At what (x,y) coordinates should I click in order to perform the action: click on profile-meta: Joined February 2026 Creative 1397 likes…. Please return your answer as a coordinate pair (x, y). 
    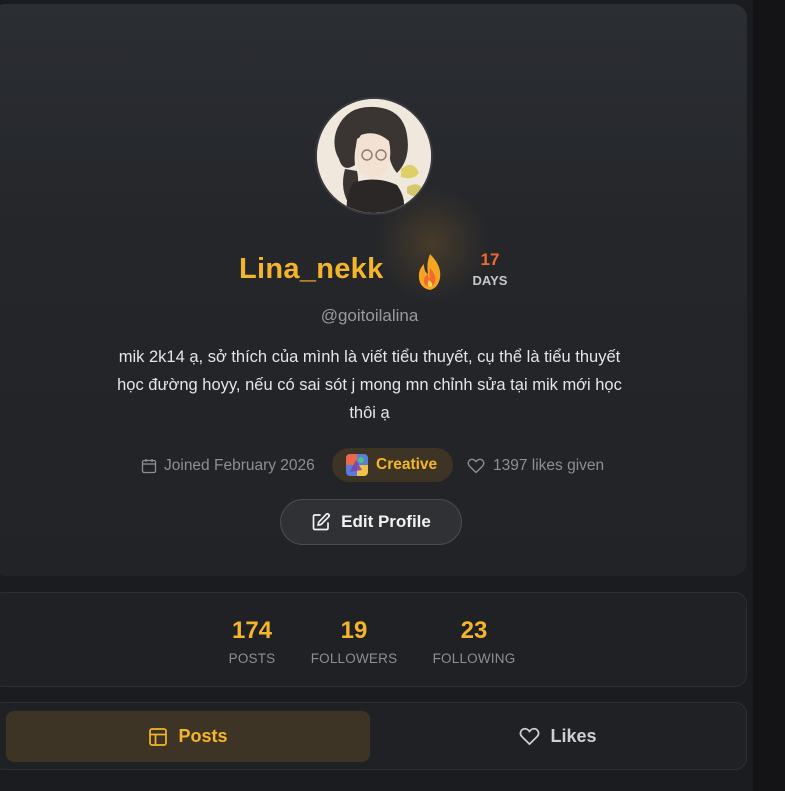
    Looking at the image, I should click on (373, 466).